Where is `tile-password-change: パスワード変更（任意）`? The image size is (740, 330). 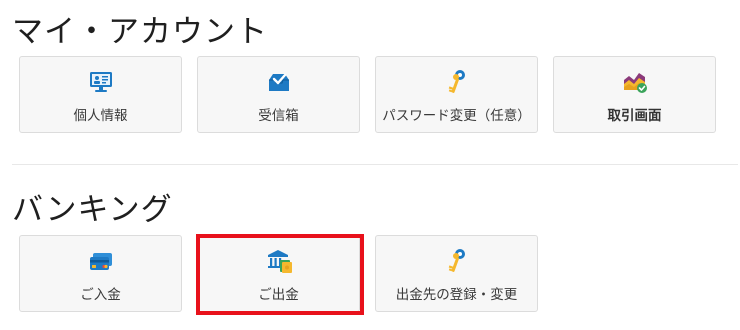 tile-password-change: パスワード変更（任意） is located at coordinates (456, 94).